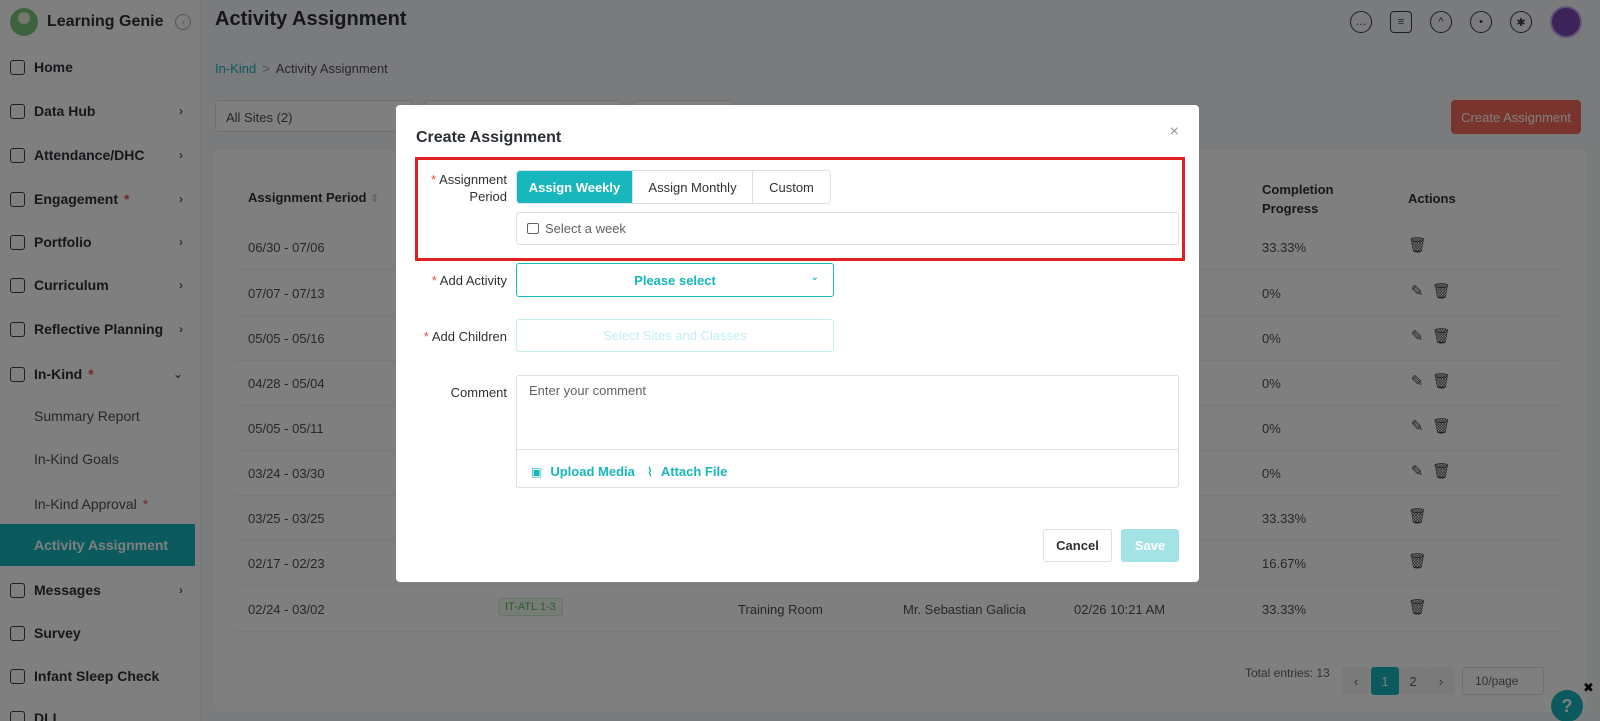 Image resolution: width=1600 pixels, height=721 pixels. I want to click on calendar-icon, so click(533, 228).